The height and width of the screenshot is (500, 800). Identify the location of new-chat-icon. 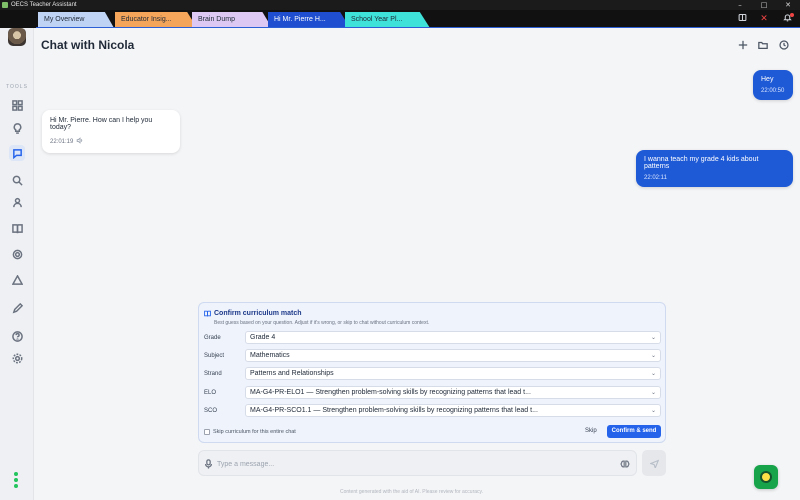
(743, 45).